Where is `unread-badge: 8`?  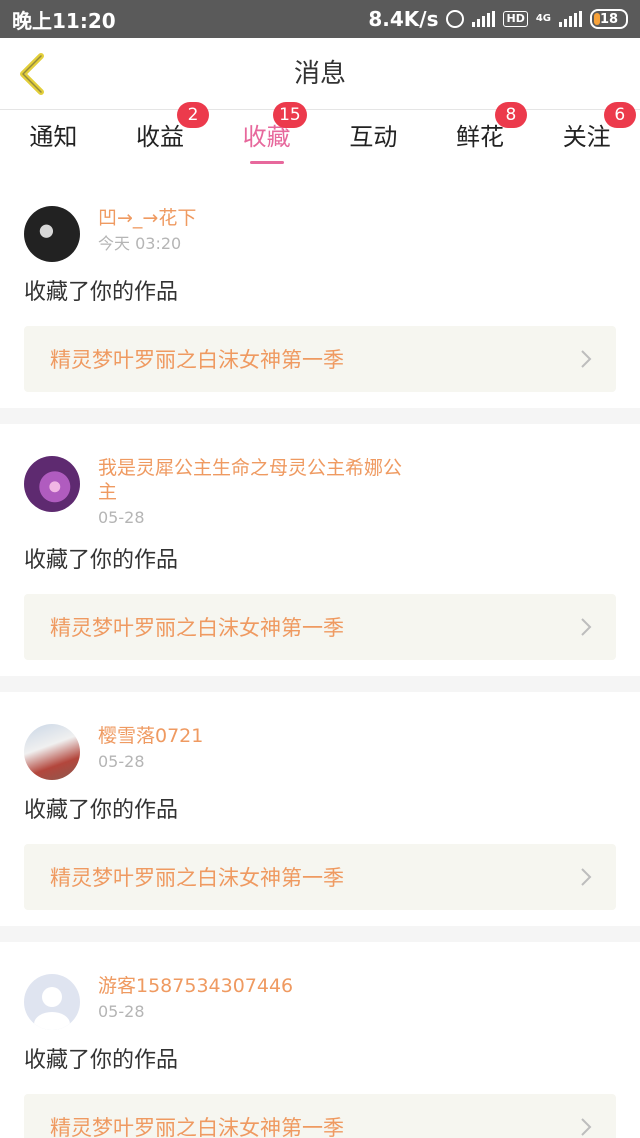
unread-badge: 8 is located at coordinates (510, 115).